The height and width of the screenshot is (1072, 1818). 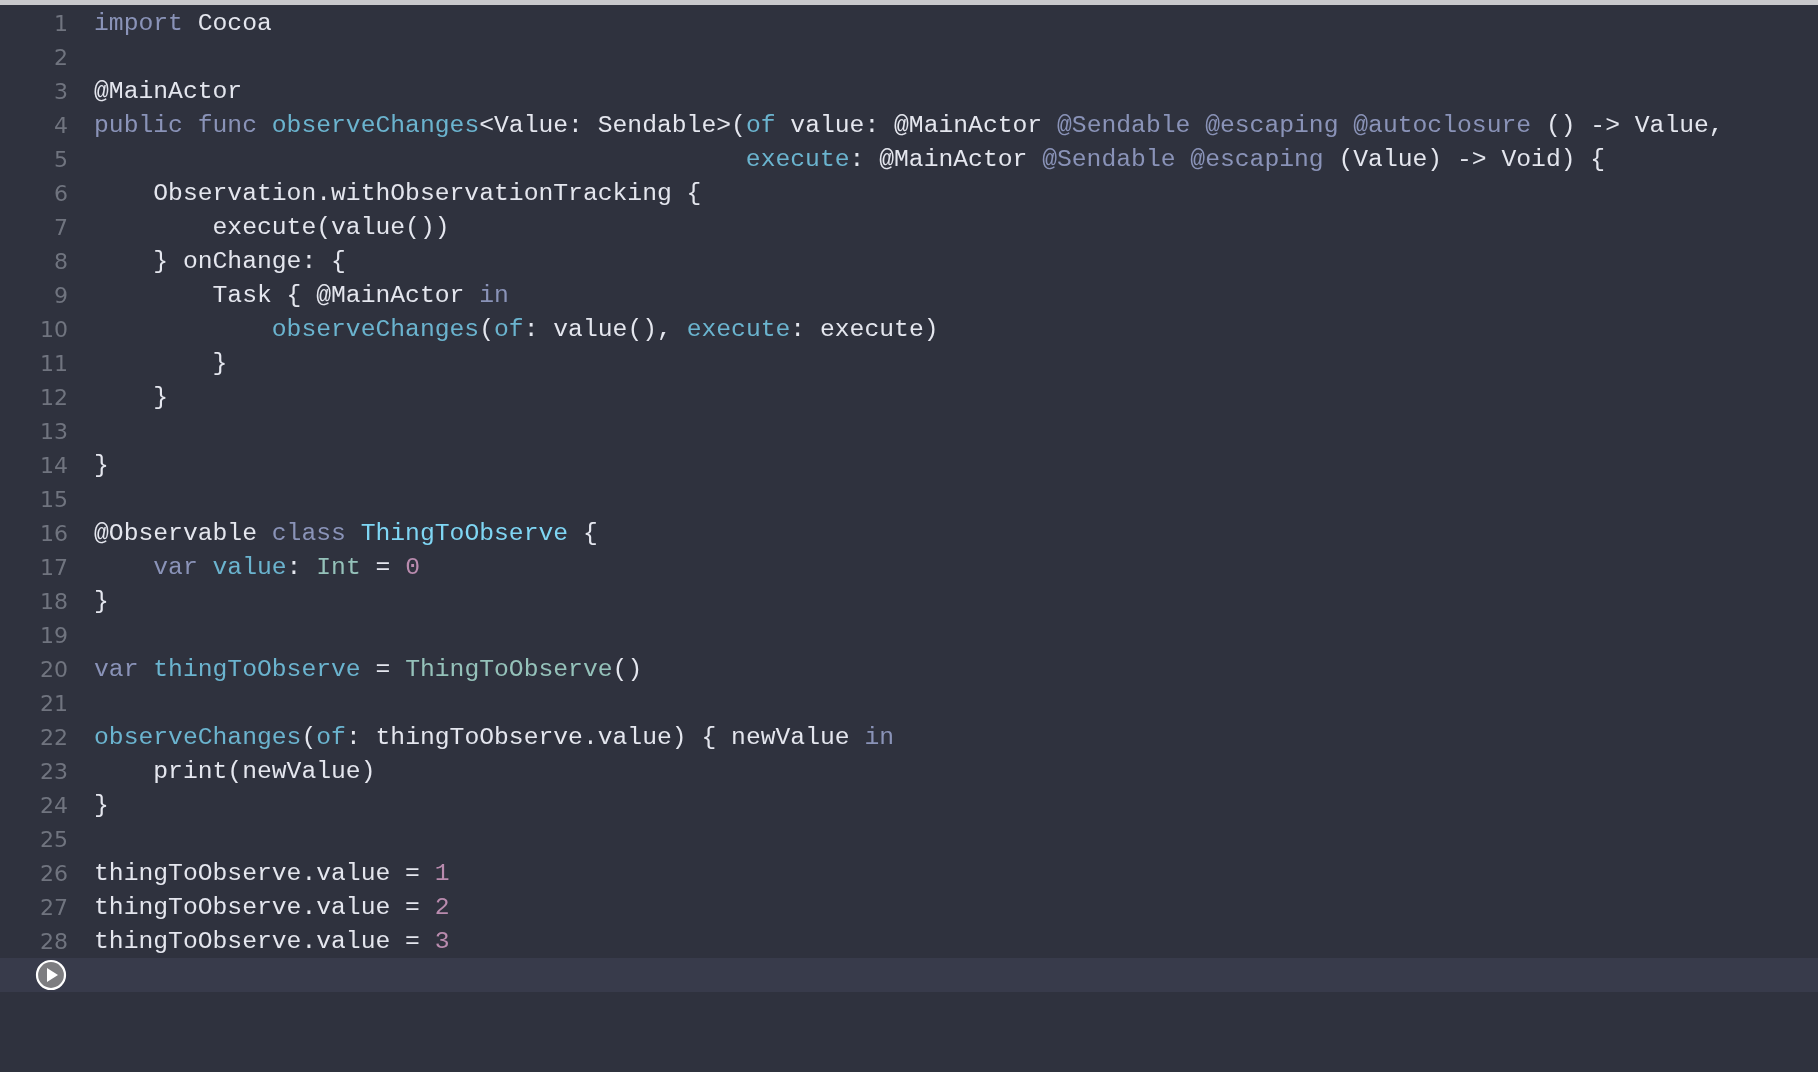 What do you see at coordinates (60, 227) in the screenshot?
I see `line-number: 7` at bounding box center [60, 227].